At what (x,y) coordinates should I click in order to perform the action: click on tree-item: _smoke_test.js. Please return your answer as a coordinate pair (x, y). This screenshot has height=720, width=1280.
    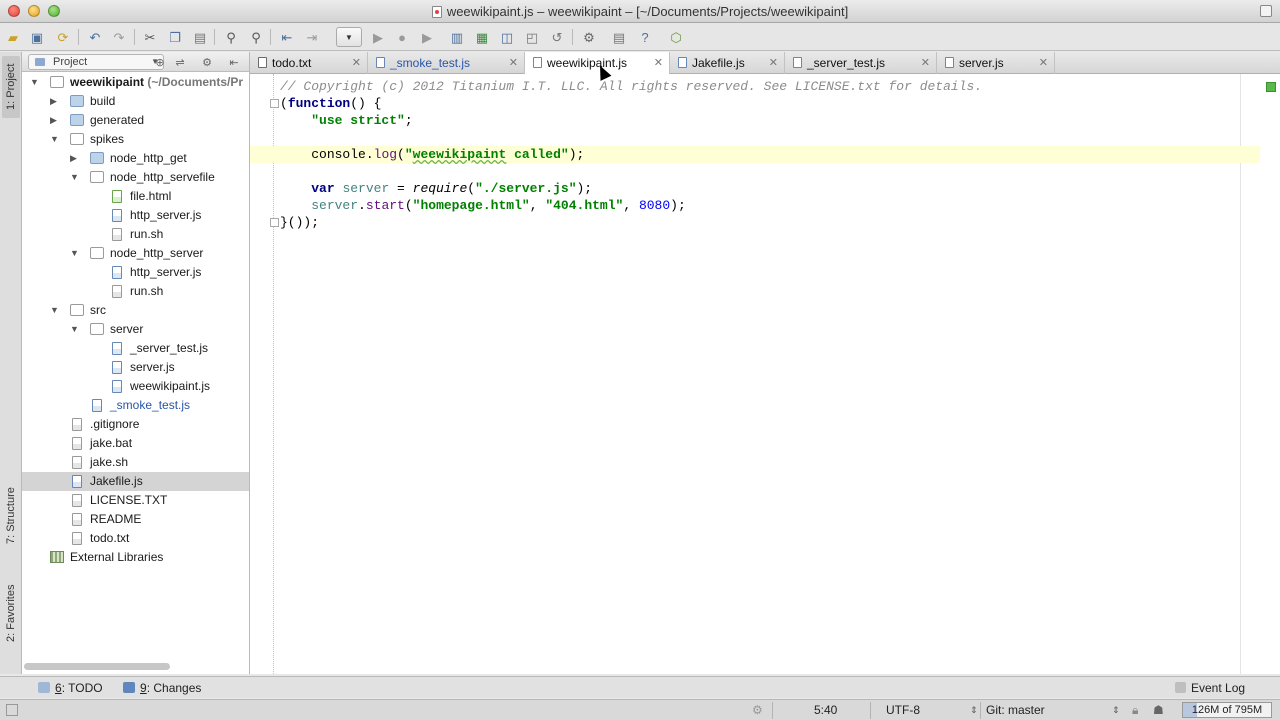
    Looking at the image, I should click on (135, 405).